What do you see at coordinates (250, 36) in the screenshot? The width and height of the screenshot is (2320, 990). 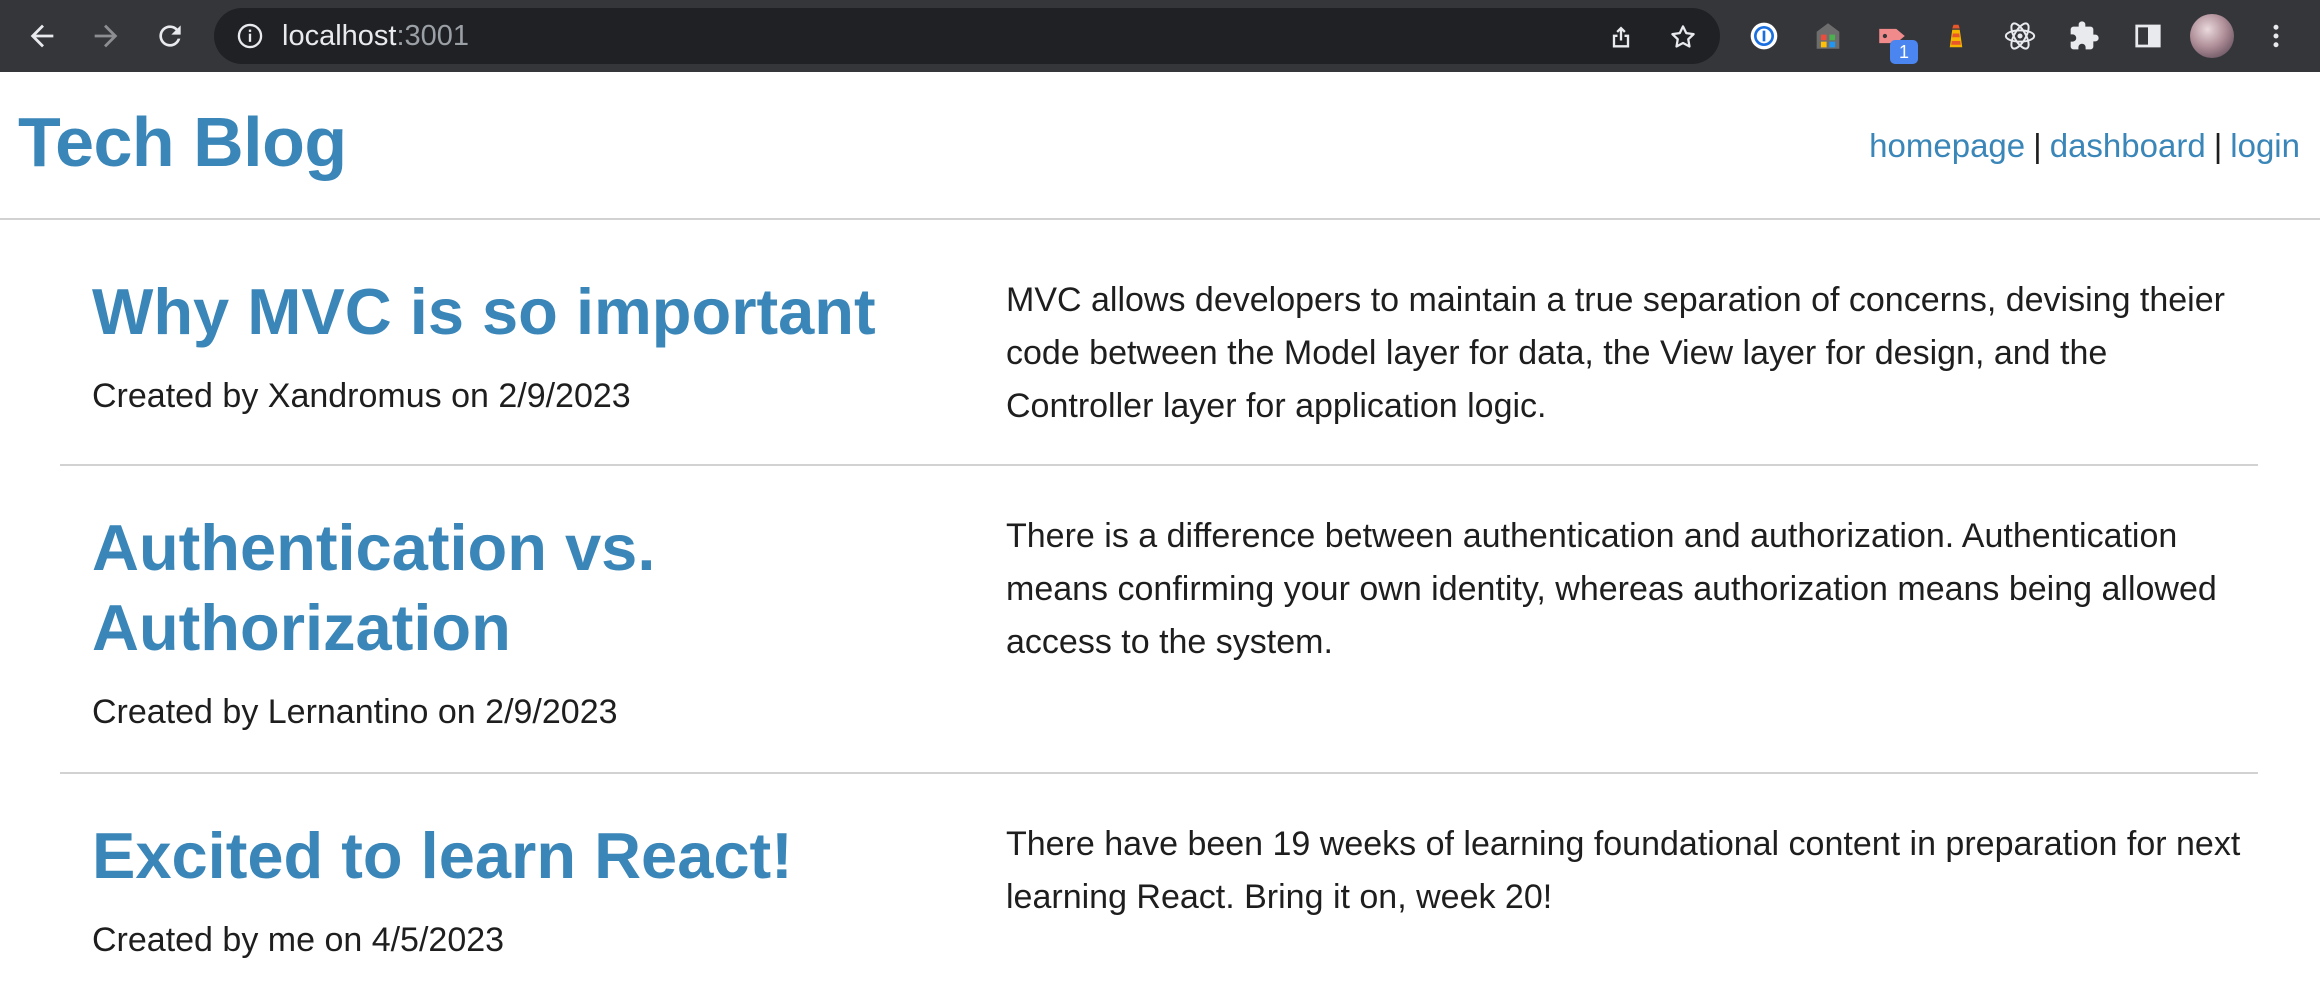 I see `info-icon` at bounding box center [250, 36].